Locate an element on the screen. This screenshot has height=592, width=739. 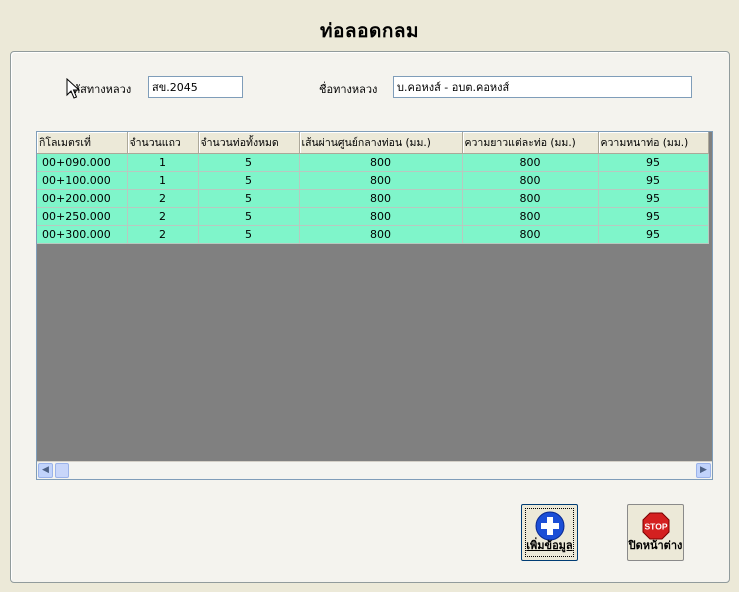
table-row: 00+100.000 1 5 800 800 95 is located at coordinates (373, 180).